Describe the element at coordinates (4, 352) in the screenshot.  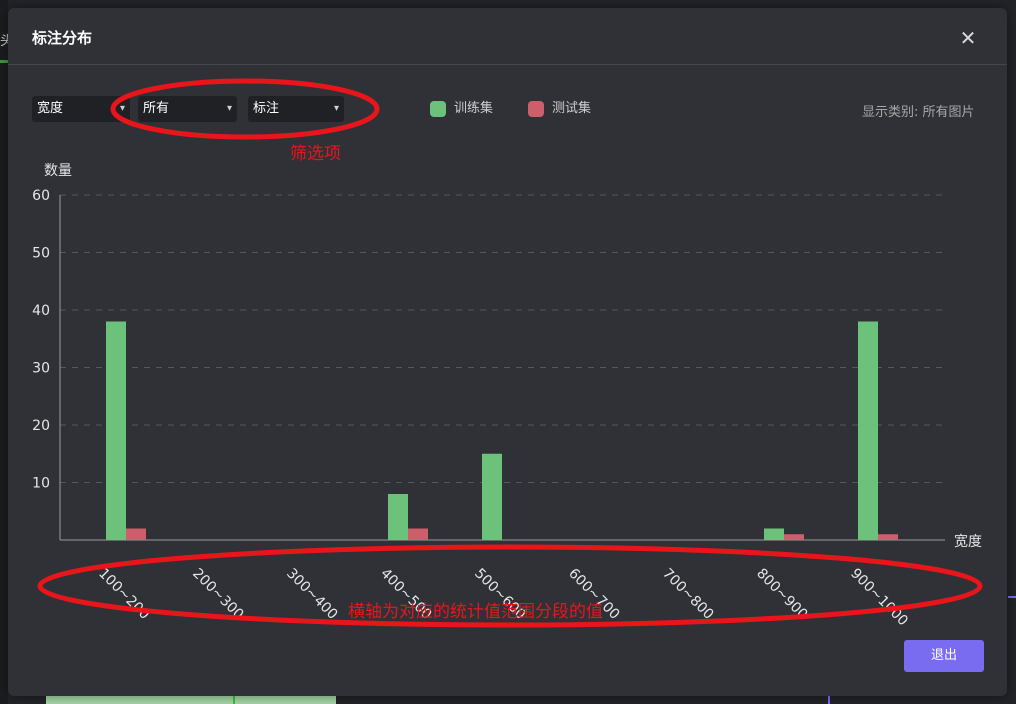
I see `background-app-strip` at that location.